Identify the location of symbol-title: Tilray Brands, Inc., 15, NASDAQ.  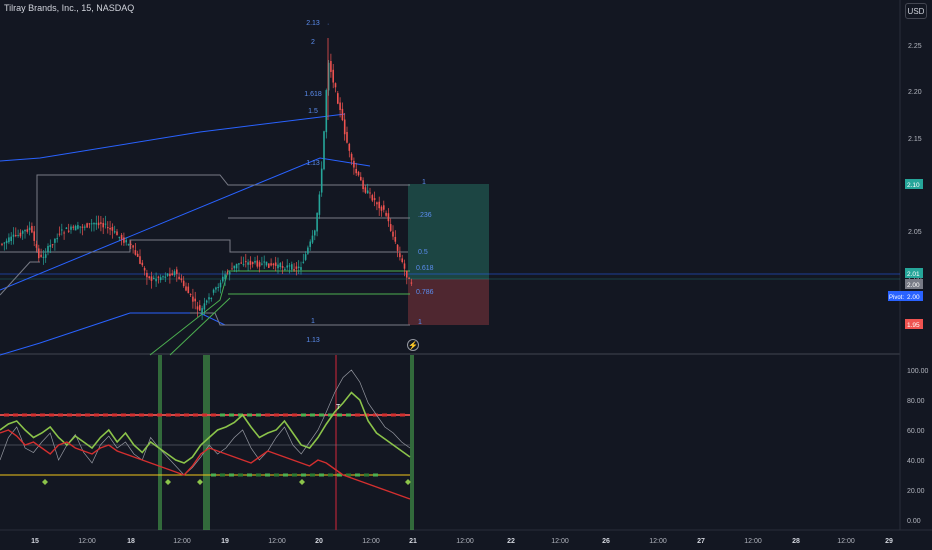
(69, 8).